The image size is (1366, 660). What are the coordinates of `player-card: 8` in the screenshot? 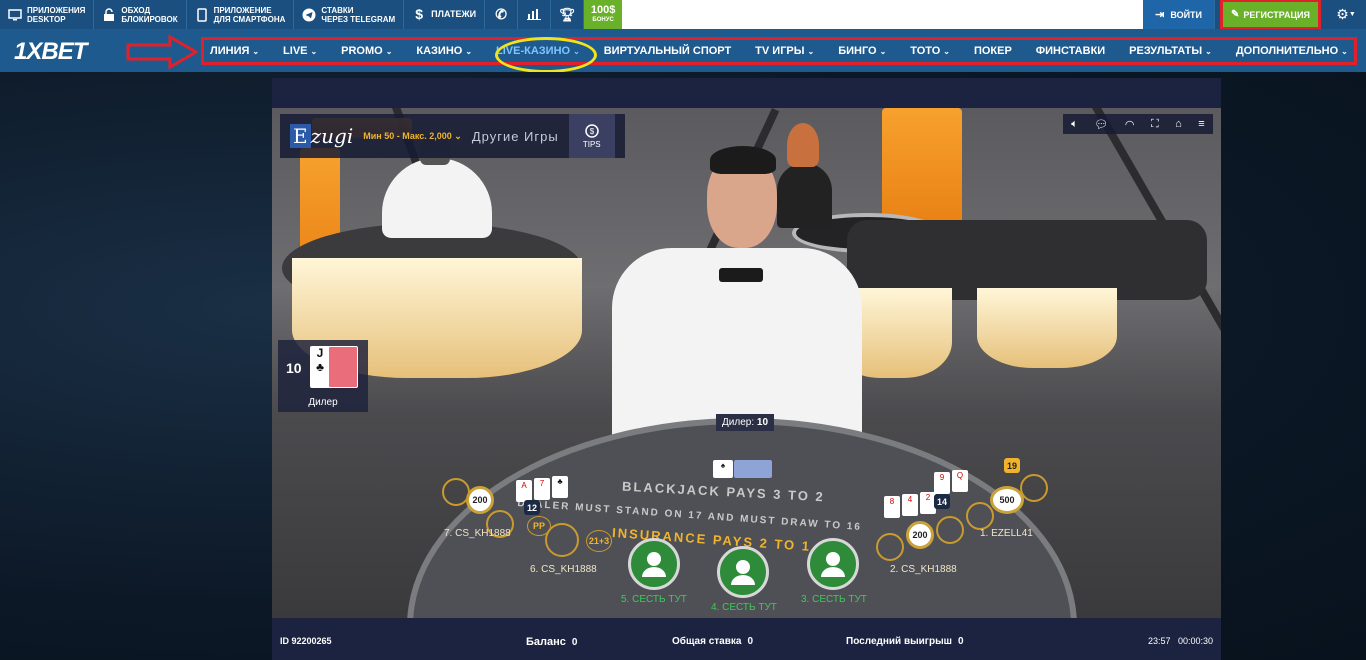 It's located at (892, 507).